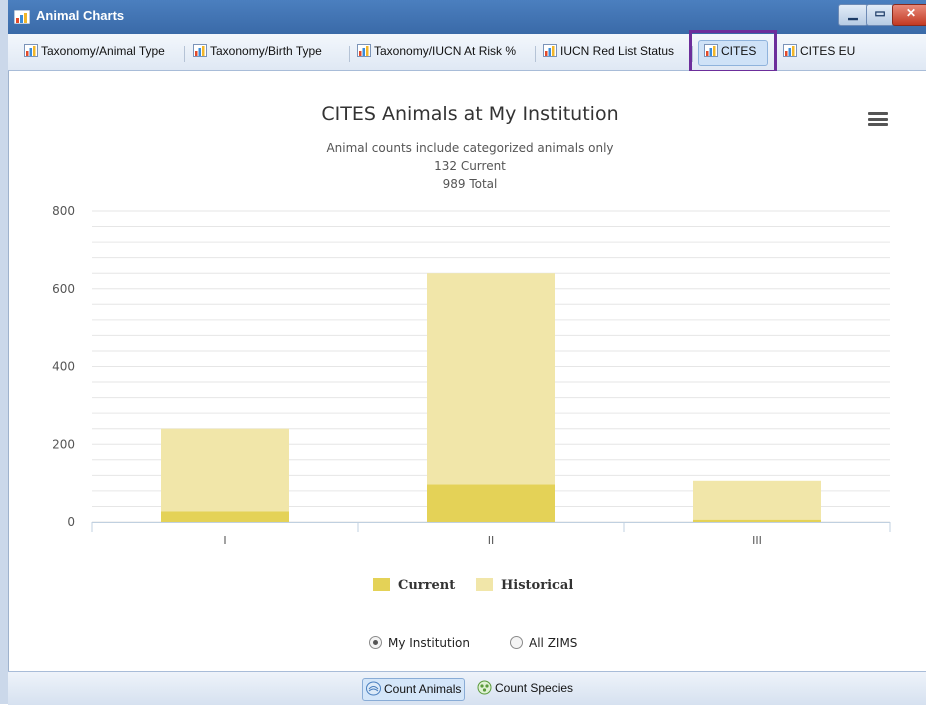 This screenshot has width=926, height=705. I want to click on animals-icon, so click(373, 688).